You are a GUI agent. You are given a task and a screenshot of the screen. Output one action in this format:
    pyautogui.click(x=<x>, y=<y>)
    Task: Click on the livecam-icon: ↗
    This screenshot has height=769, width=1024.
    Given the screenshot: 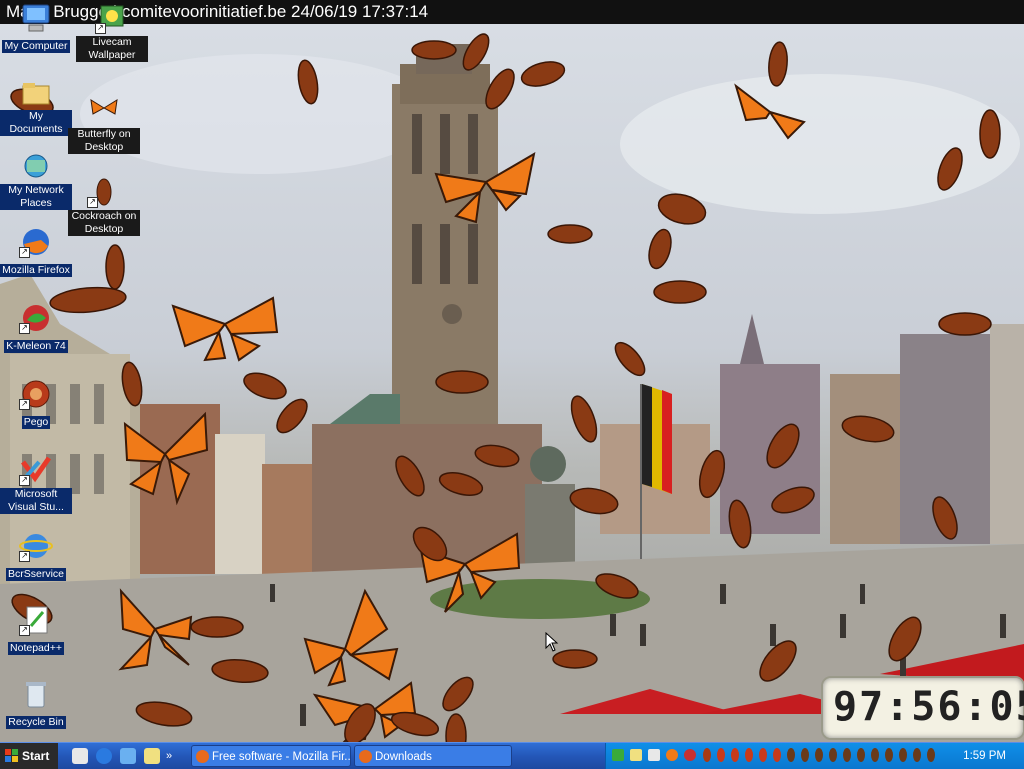 What is the action you would take?
    pyautogui.click(x=112, y=18)
    